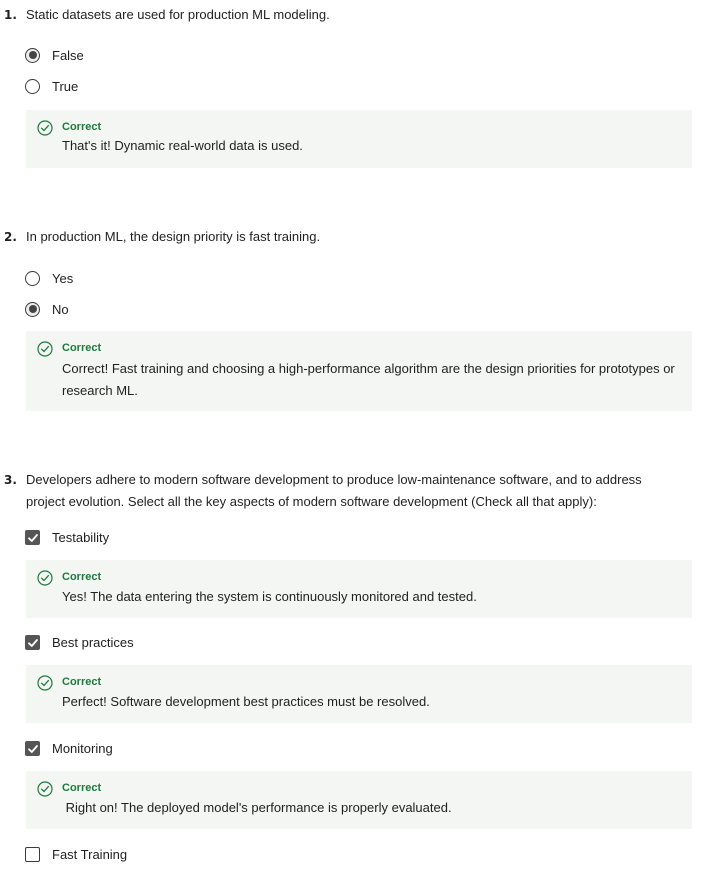 The width and height of the screenshot is (701, 870). What do you see at coordinates (10, 237) in the screenshot?
I see `question-number: 2.` at bounding box center [10, 237].